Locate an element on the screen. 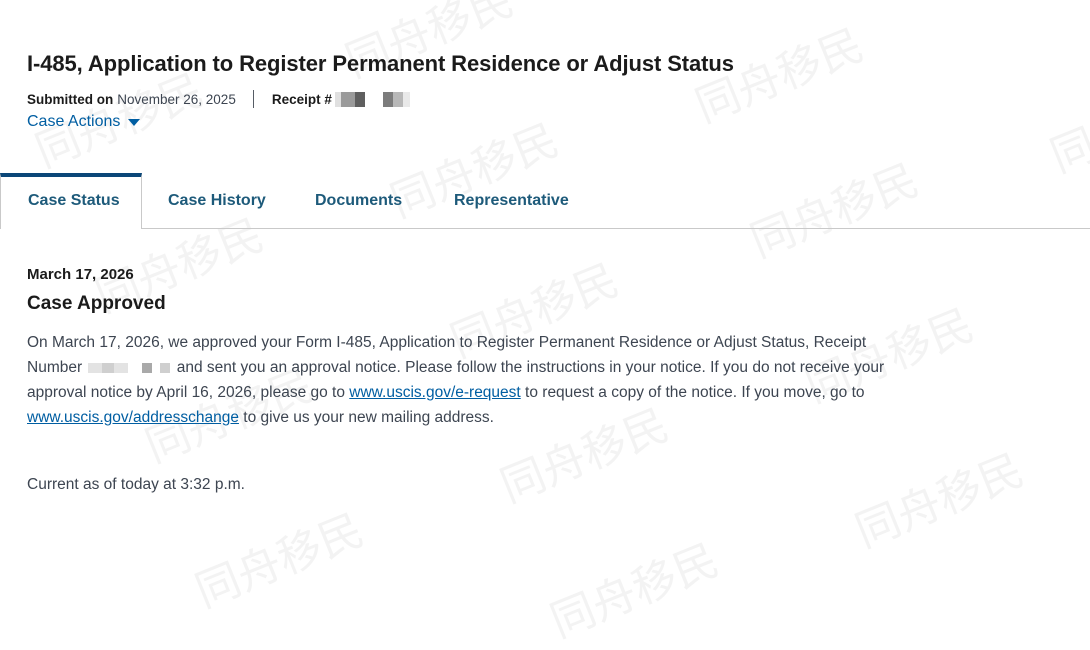 The height and width of the screenshot is (650, 1090). tab-case-status: Case Status is located at coordinates (71, 201).